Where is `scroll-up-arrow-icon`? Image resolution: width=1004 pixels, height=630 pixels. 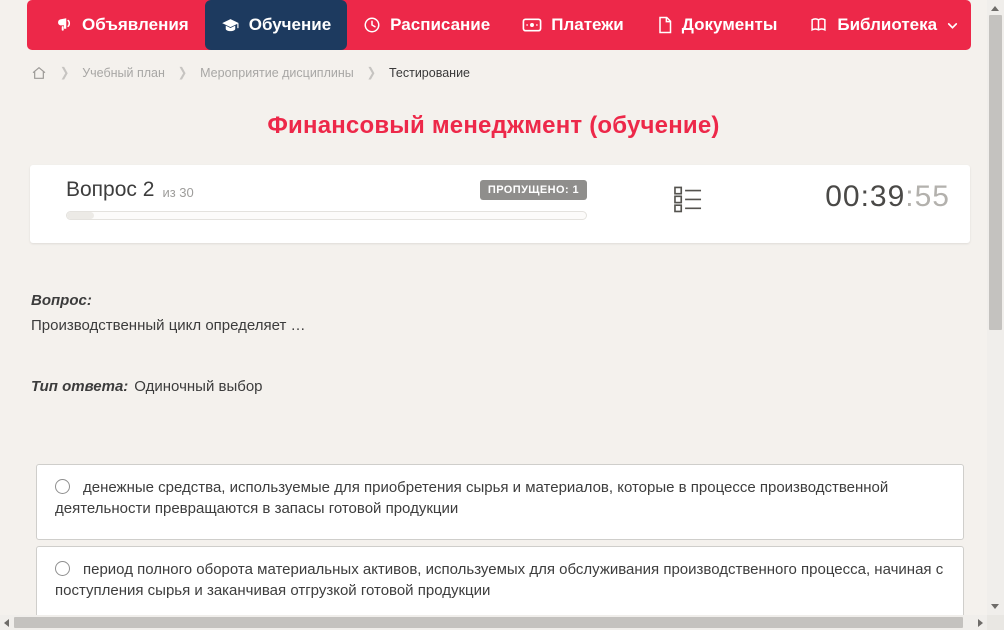
scroll-up-arrow-icon is located at coordinates (995, 8).